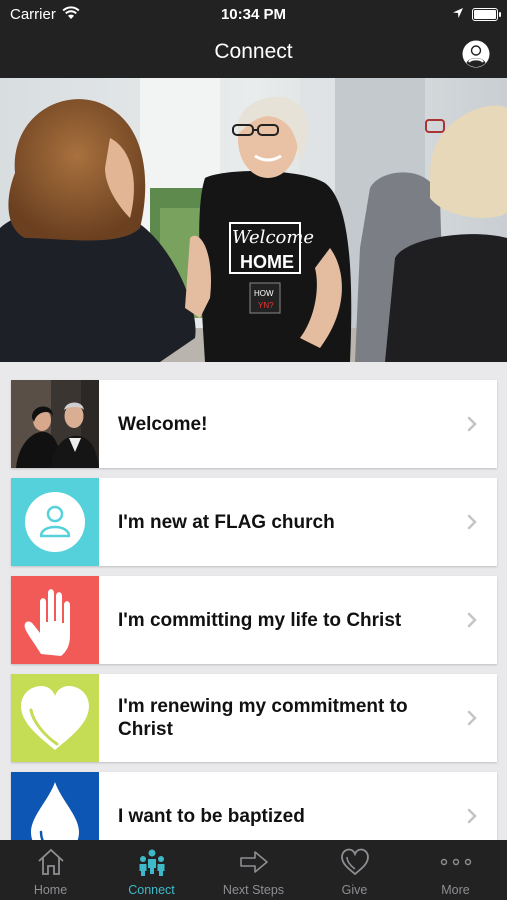 The width and height of the screenshot is (507, 900). I want to click on list-item-label: I'm renewing my commitment to Christ, so click(263, 718).